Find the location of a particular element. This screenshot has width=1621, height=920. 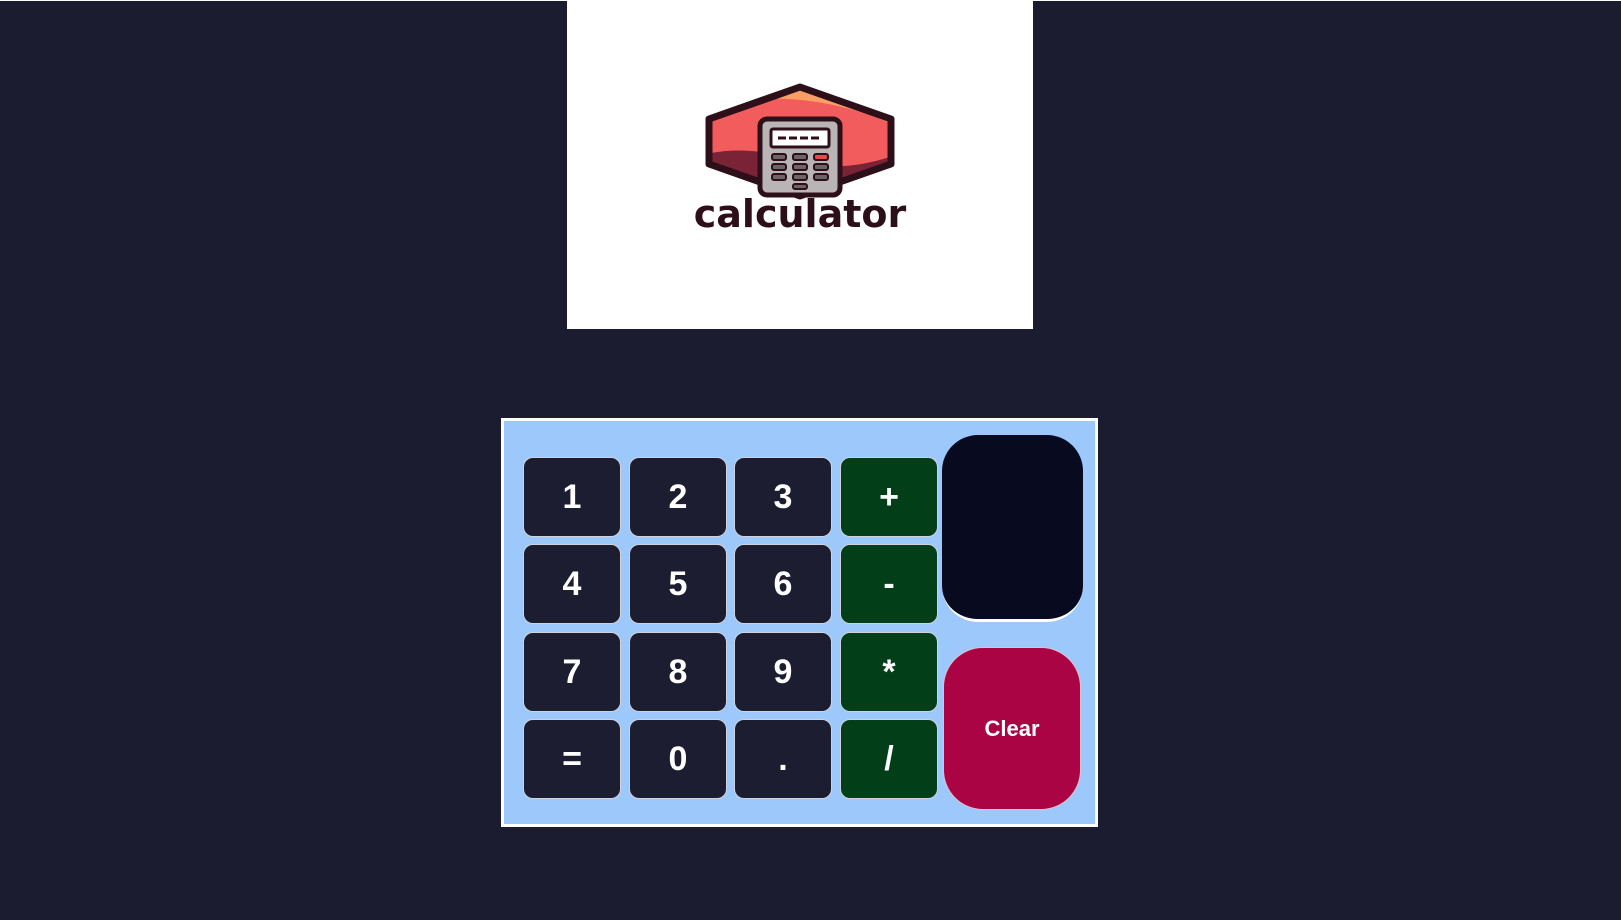

digit-9-button: 9 is located at coordinates (783, 672).